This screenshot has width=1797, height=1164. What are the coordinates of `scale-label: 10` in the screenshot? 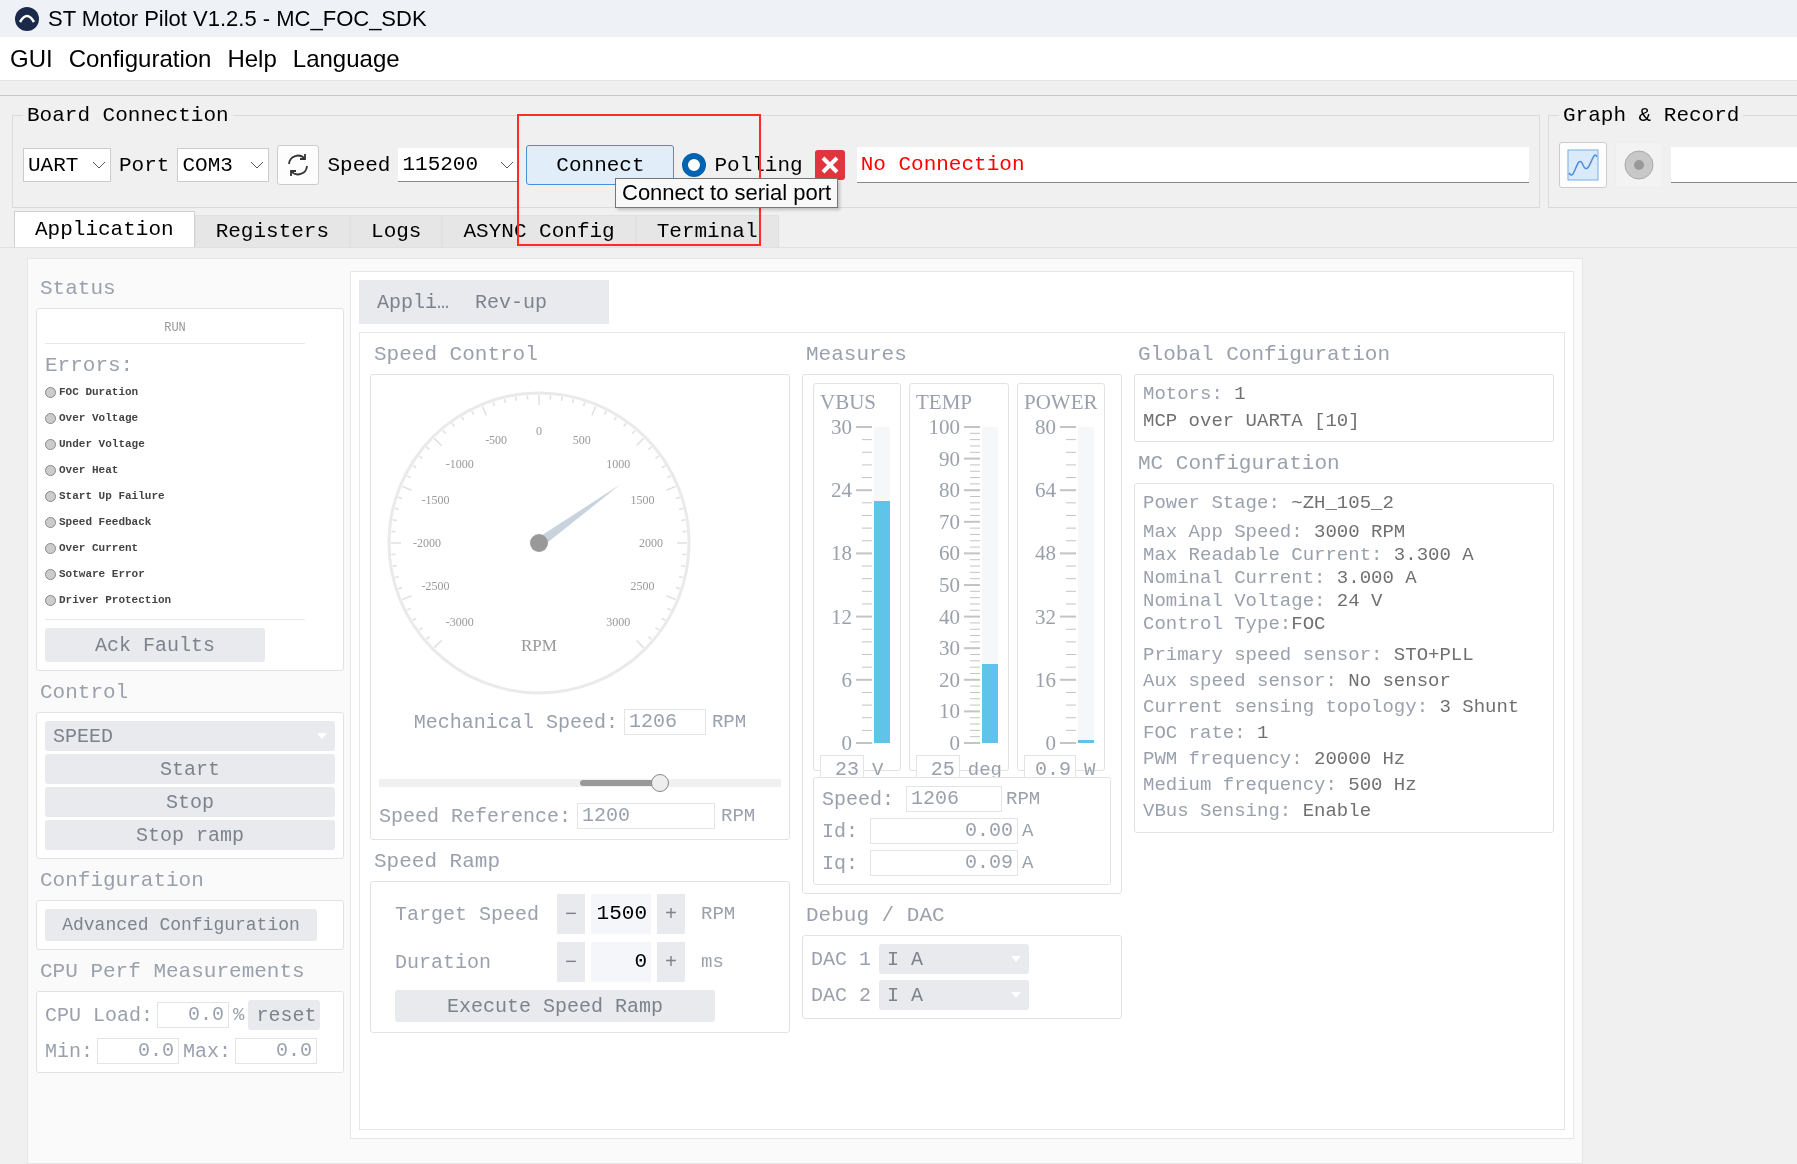 It's located at (949, 711).